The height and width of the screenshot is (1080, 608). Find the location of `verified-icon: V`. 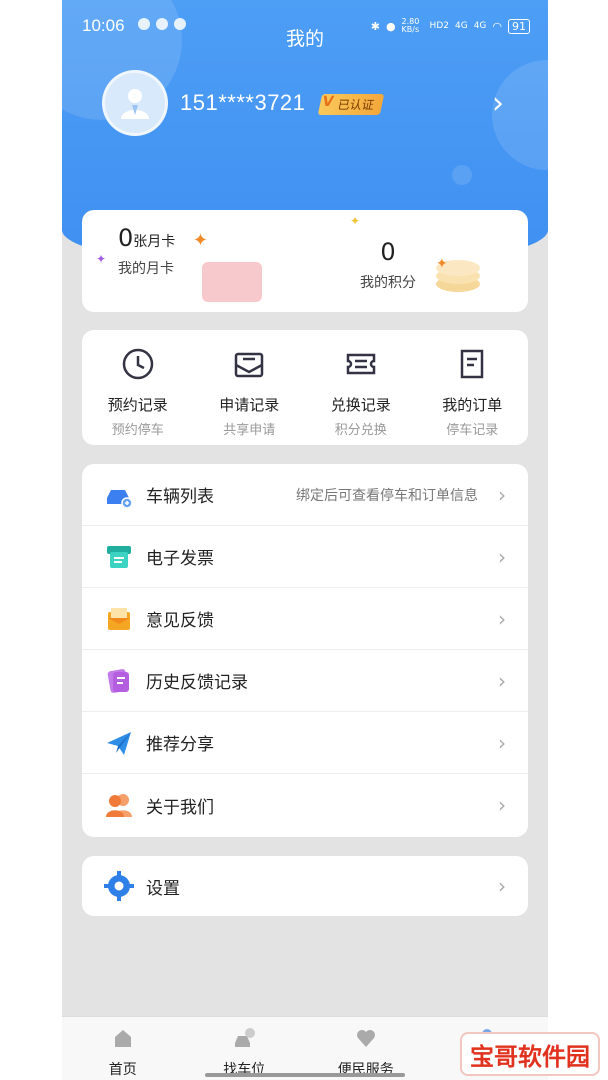

verified-icon: V is located at coordinates (328, 102).